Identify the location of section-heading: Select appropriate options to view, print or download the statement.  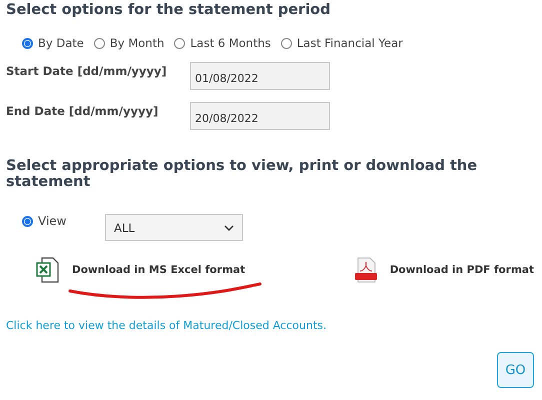
(242, 174).